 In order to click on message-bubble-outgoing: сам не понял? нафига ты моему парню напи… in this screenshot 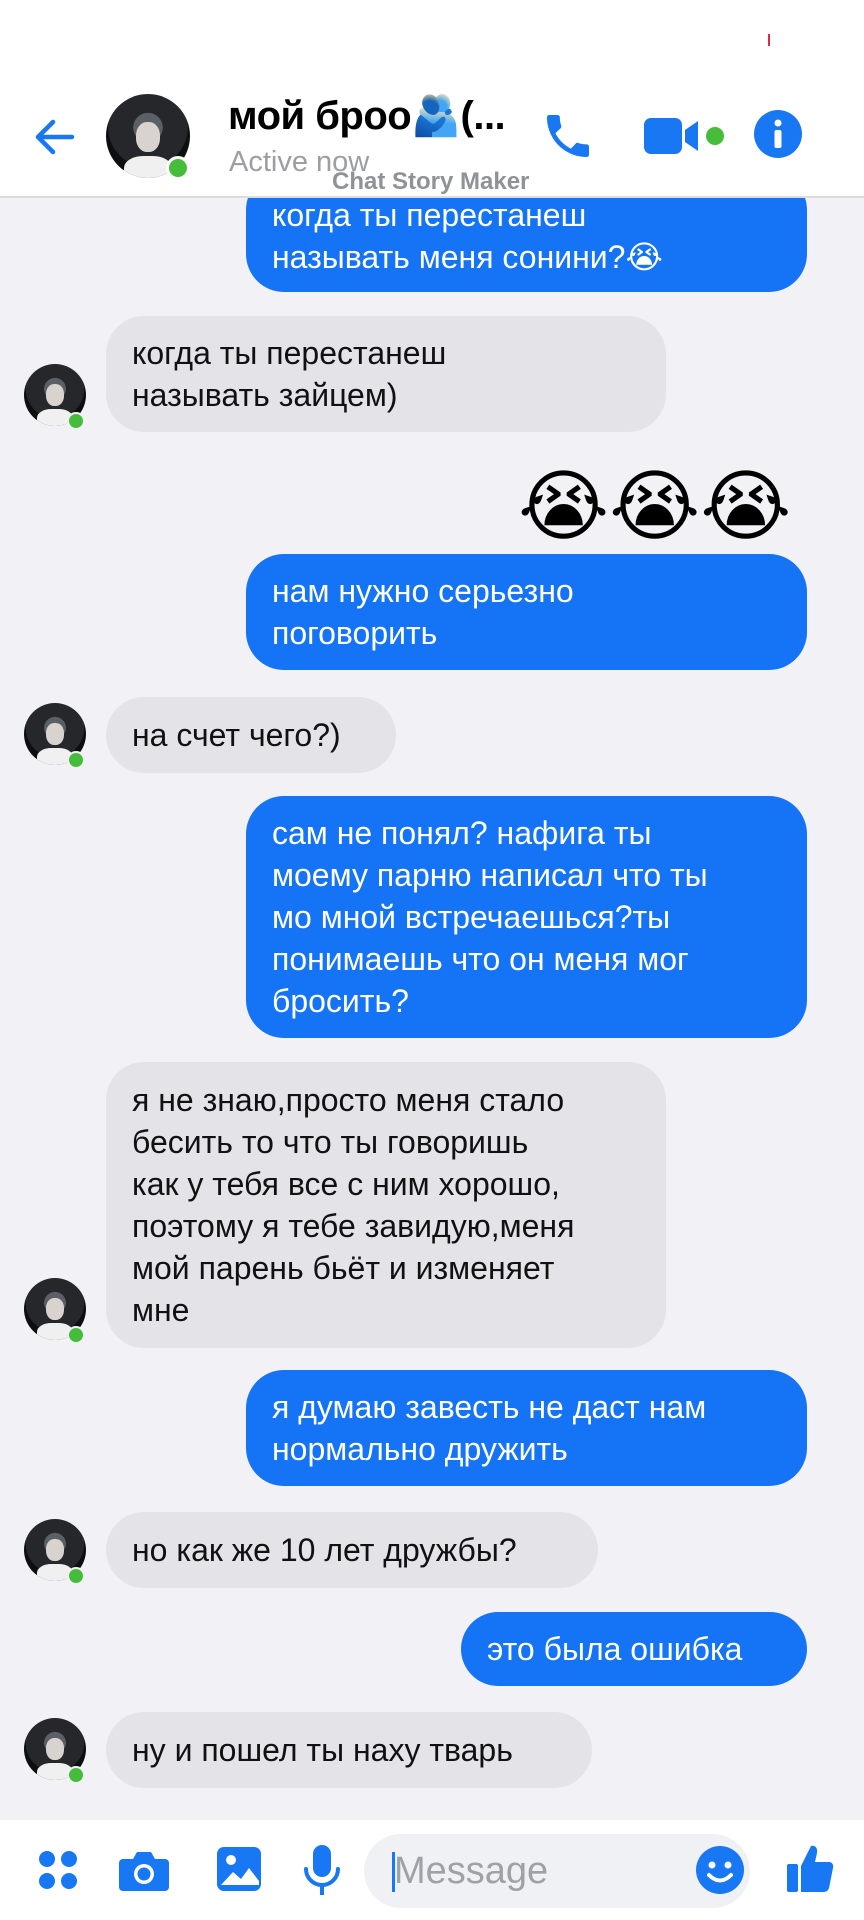, I will do `click(526, 917)`.